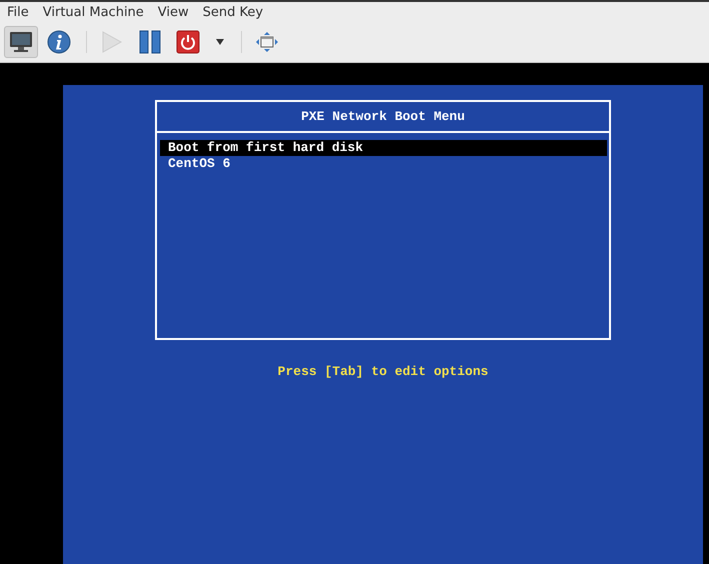  What do you see at coordinates (188, 42) in the screenshot?
I see `power-icon` at bounding box center [188, 42].